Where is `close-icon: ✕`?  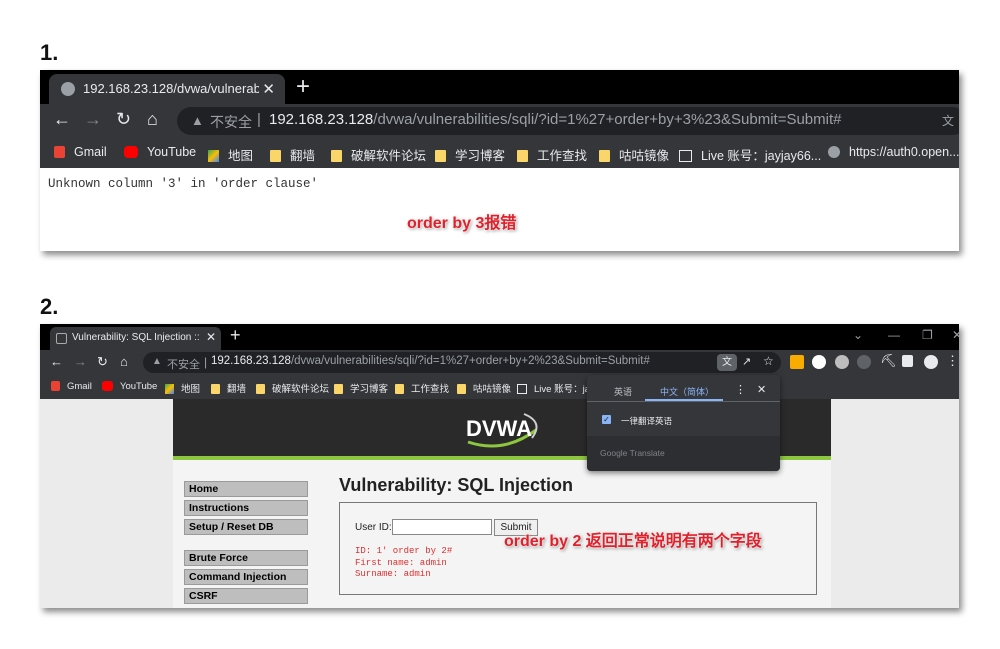
close-icon: ✕ is located at coordinates (761, 389).